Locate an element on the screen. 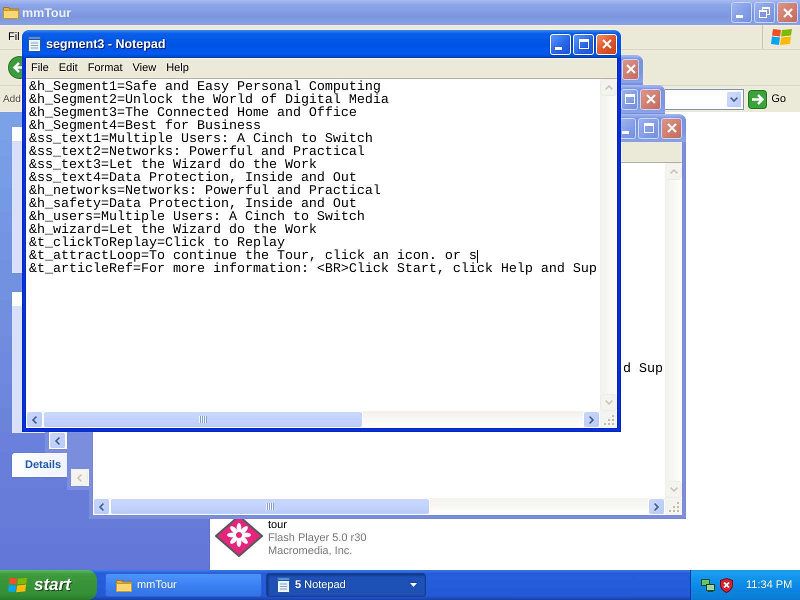 The height and width of the screenshot is (600, 800). text-line: &t_articleRef=For more information: <BR>Click Start, click Help and Sup is located at coordinates (313, 269).